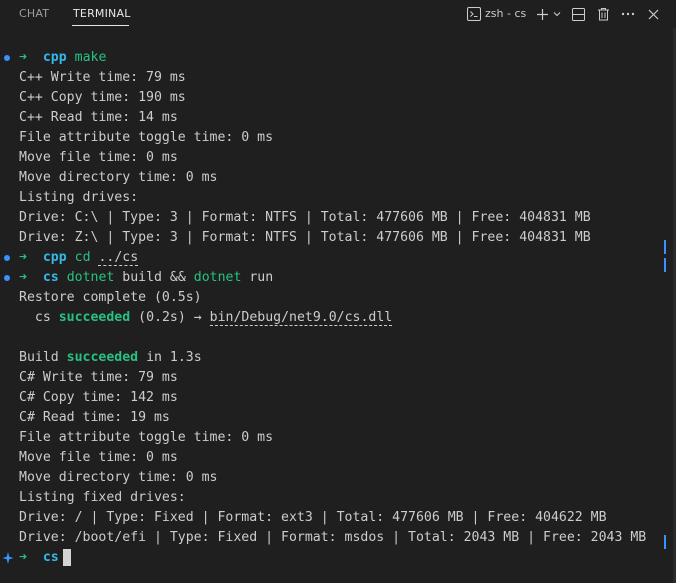 Image resolution: width=676 pixels, height=583 pixels. Describe the element at coordinates (653, 14) in the screenshot. I see `close-icon` at that location.